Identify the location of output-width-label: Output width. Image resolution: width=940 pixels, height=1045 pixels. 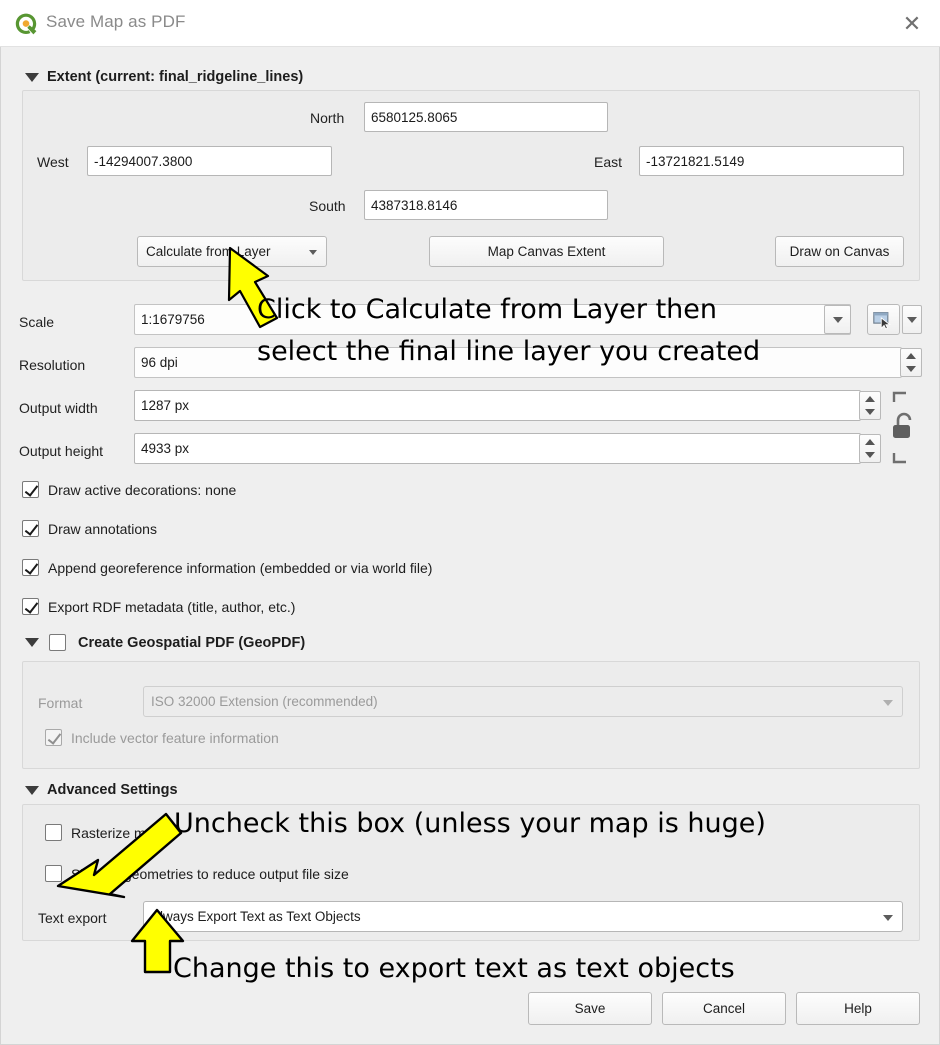
(58, 408).